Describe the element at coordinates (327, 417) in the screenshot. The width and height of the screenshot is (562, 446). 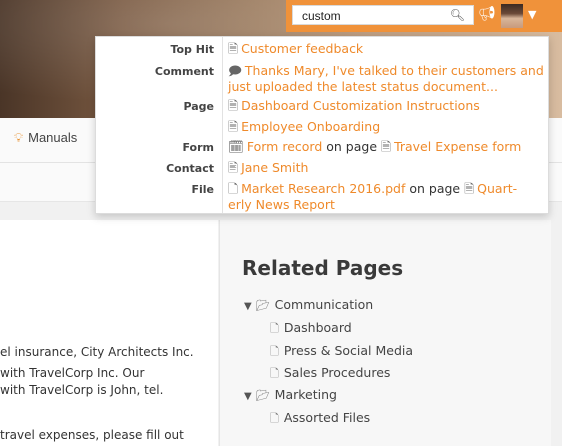
I see `tree-item-label: Assorted Files` at that location.